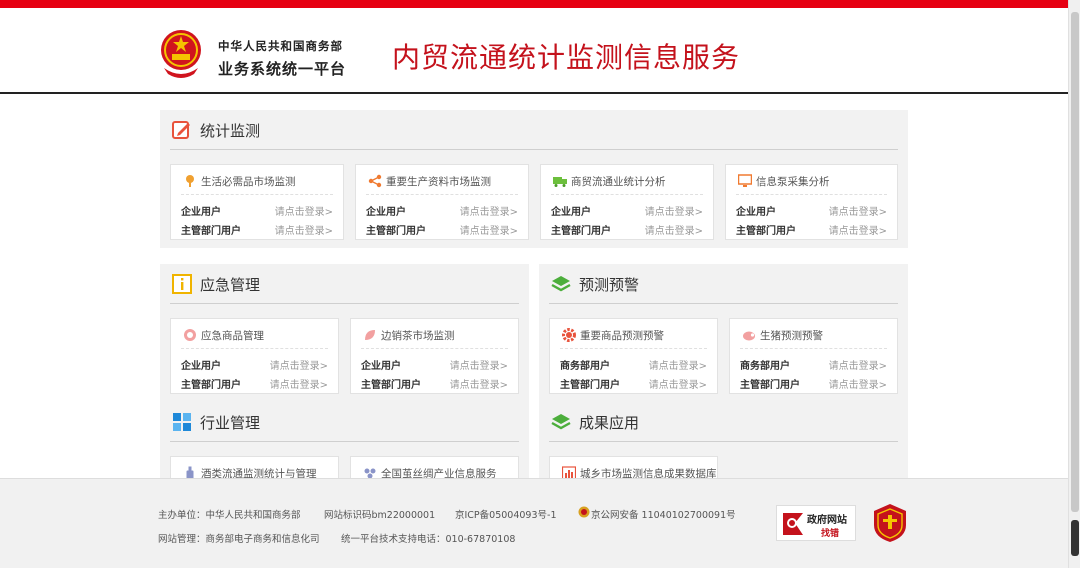 This screenshot has width=1080, height=568. I want to click on card-key-goods-warning: 重要商品预测预警 商务部用户 请点击登录> 主管部门用户 请点击登录>, so click(633, 356).